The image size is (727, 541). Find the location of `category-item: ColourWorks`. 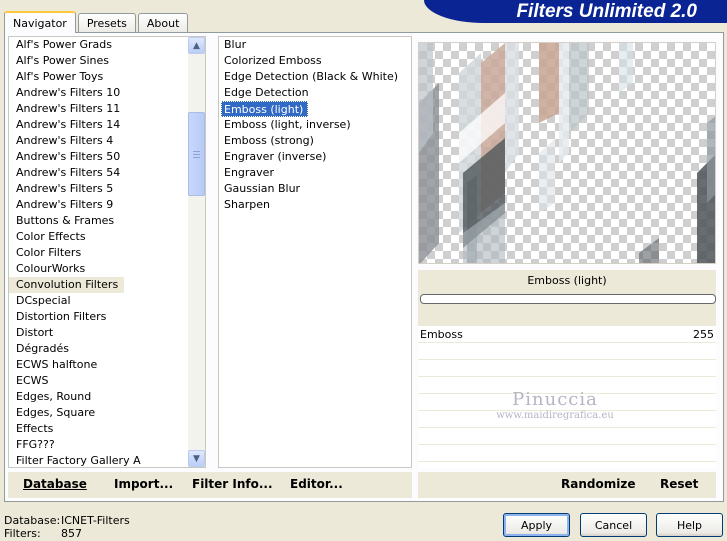

category-item: ColourWorks is located at coordinates (99, 269).